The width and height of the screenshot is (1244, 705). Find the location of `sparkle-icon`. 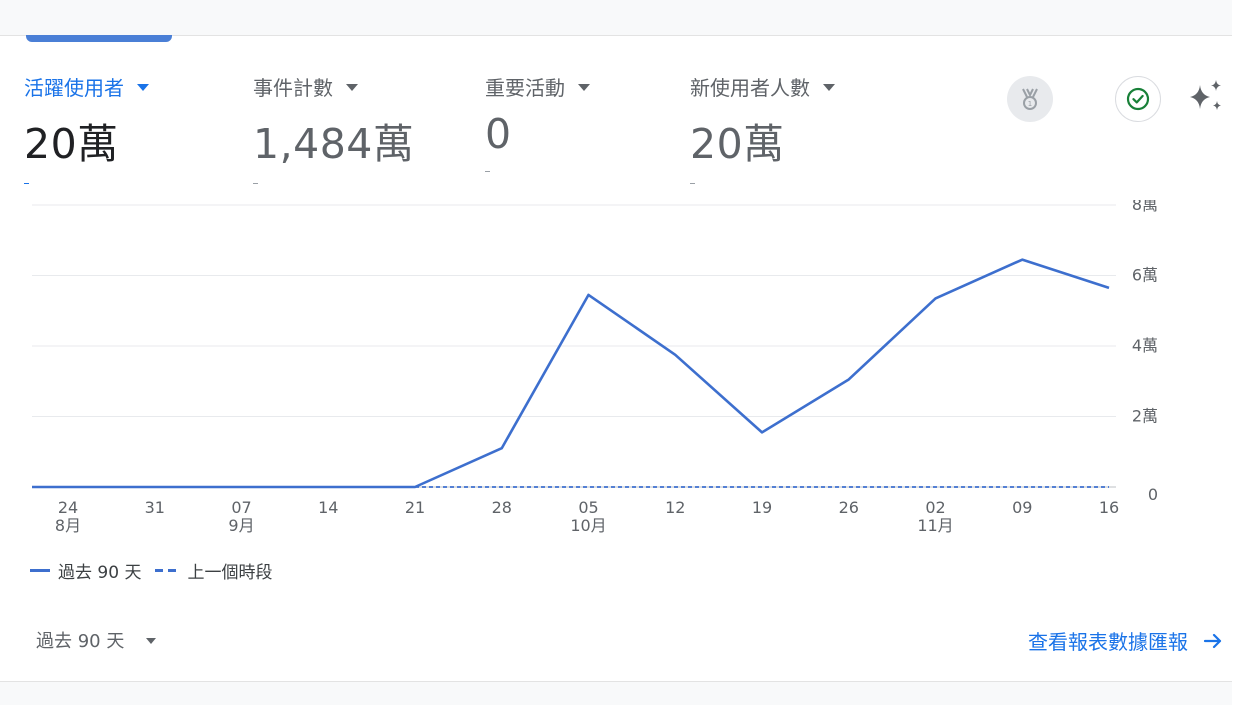

sparkle-icon is located at coordinates (1206, 97).